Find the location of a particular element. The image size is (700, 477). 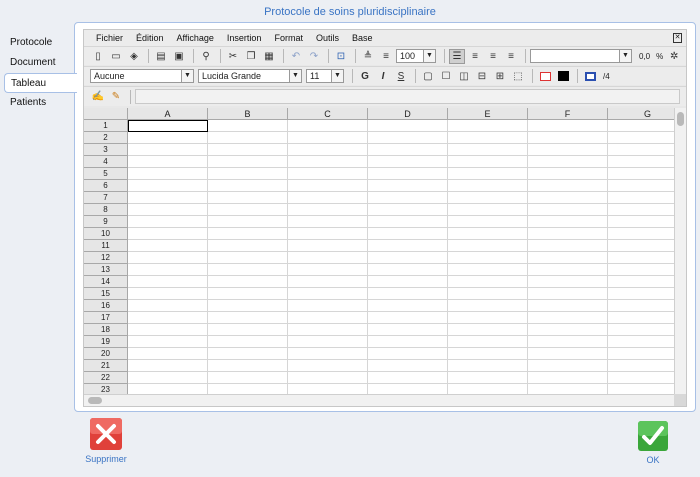

row-header: 22 is located at coordinates (106, 378).